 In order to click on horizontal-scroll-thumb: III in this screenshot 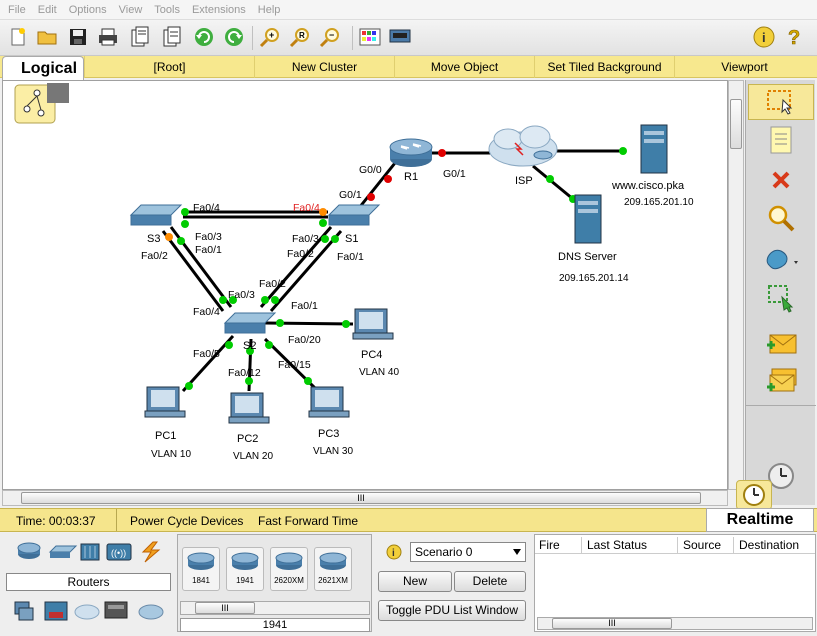, I will do `click(361, 498)`.